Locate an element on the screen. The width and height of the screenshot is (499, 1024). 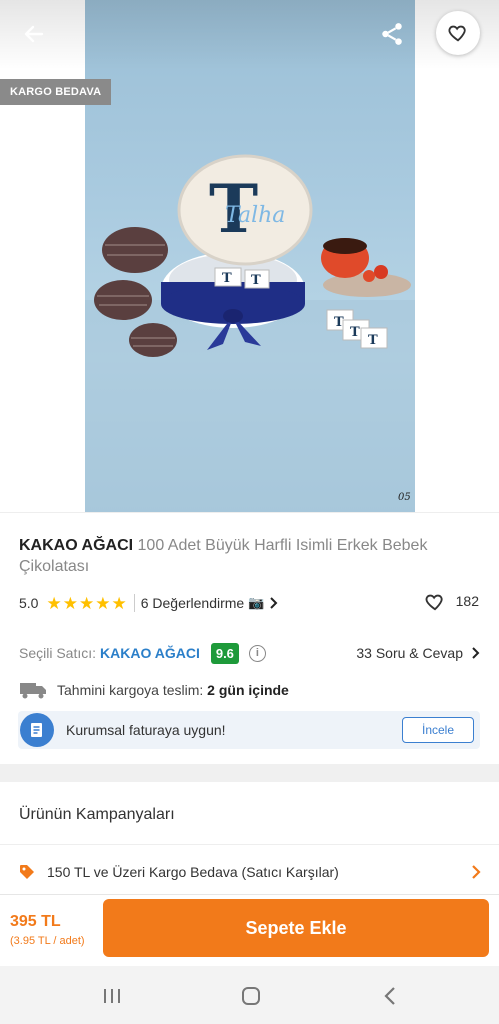
section-divider is located at coordinates (249, 773).